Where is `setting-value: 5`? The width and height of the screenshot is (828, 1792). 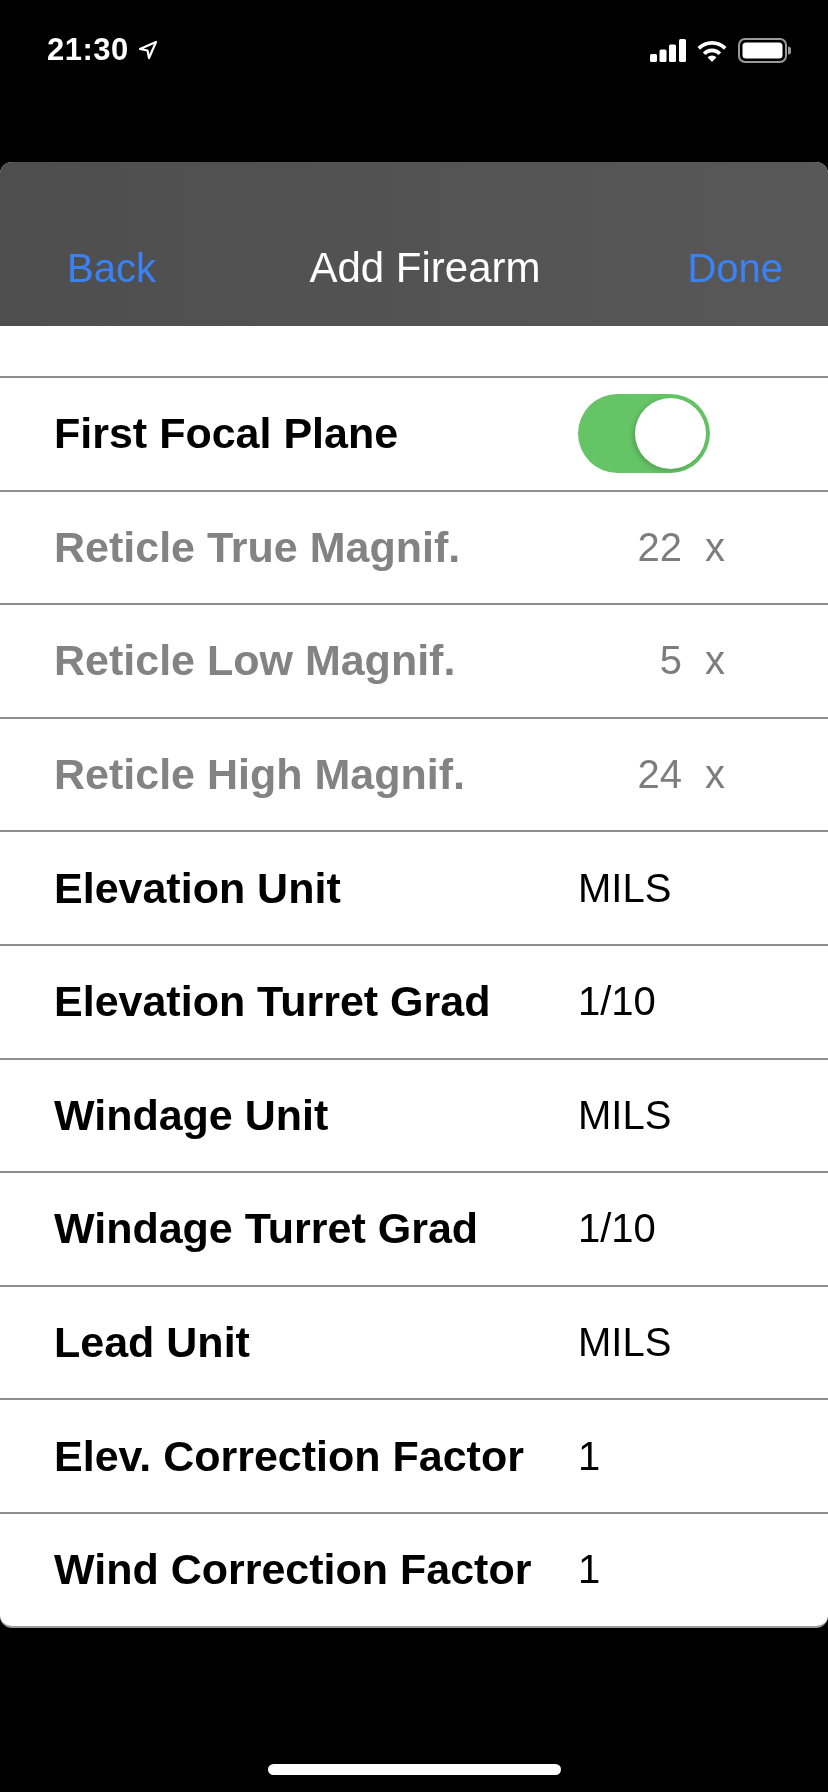
setting-value: 5 is located at coordinates (670, 661).